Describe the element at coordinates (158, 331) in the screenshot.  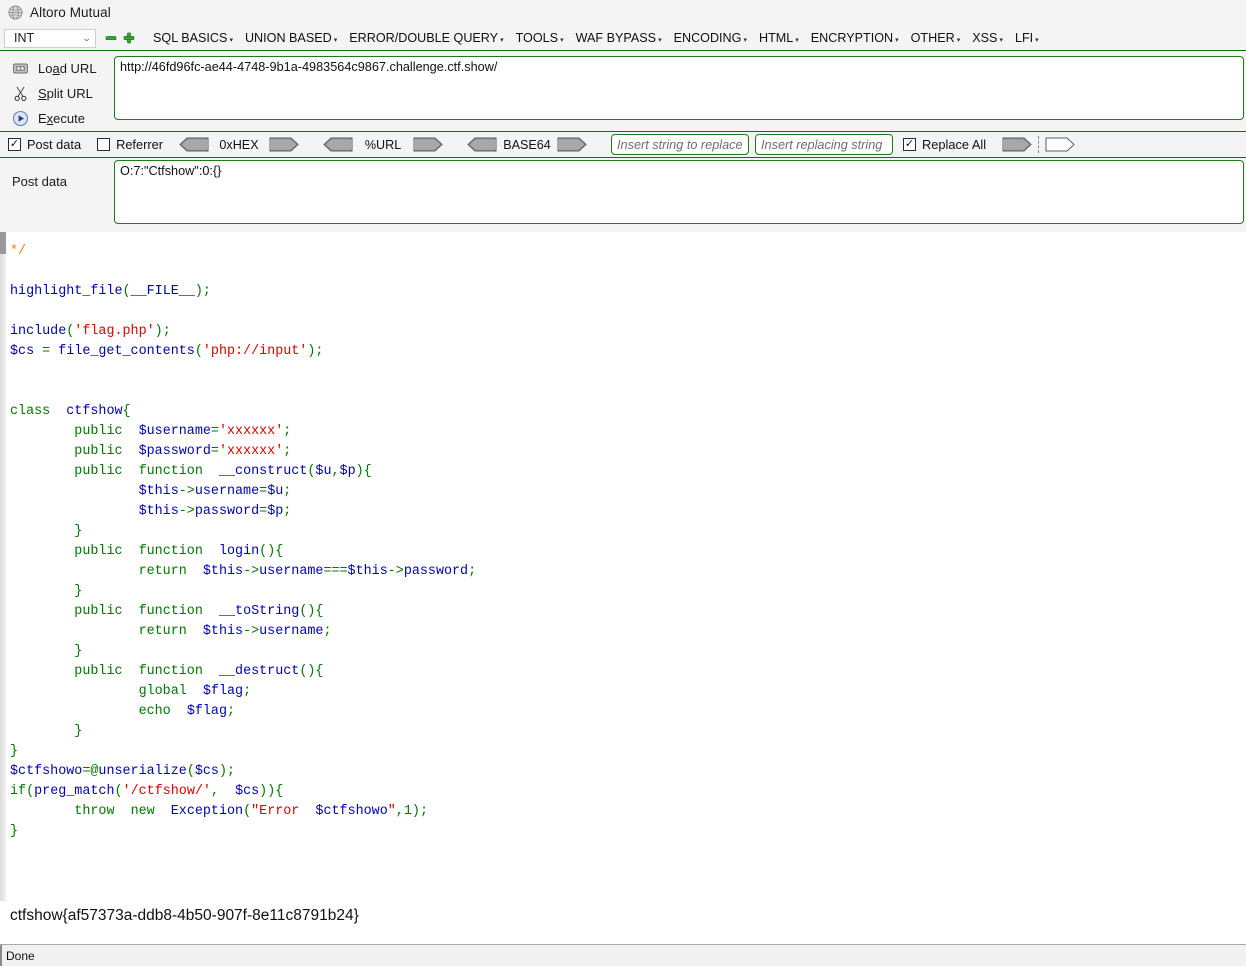
I see `code-token: )` at that location.